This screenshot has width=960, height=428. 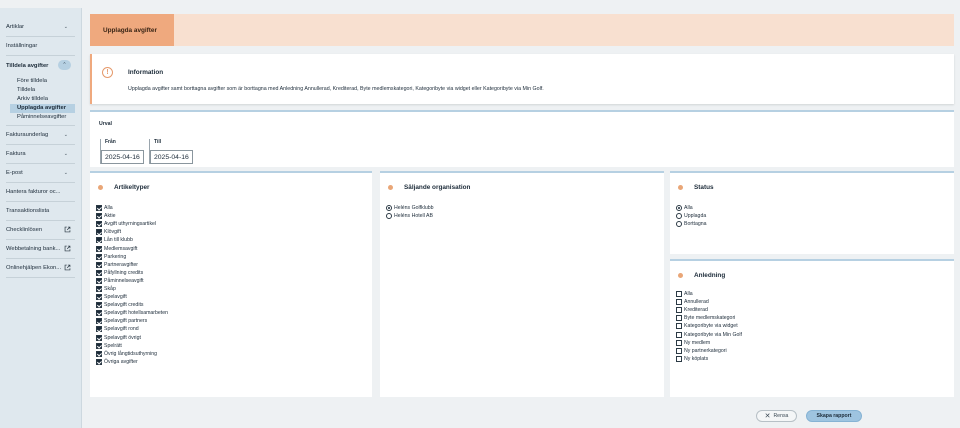 I want to click on sidebar-item-0: Fakturaunderlag ⌄, so click(x=40, y=135).